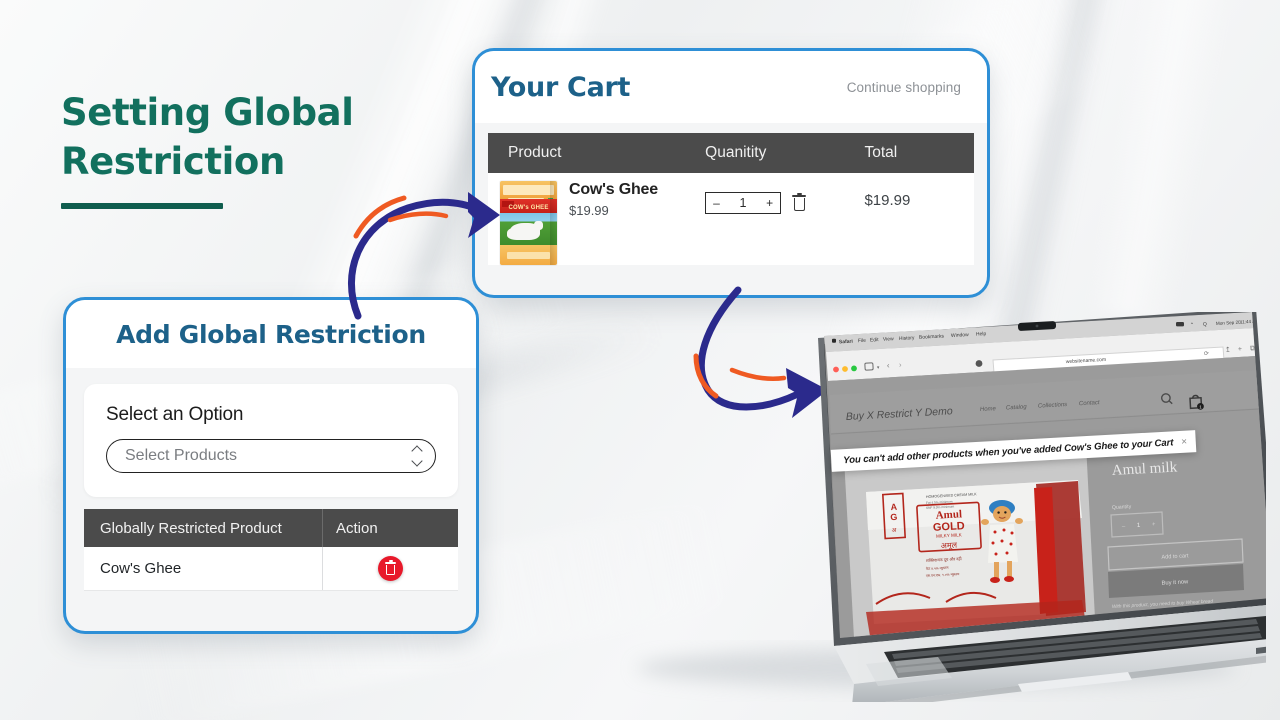 Image resolution: width=1280 pixels, height=720 pixels. I want to click on svg-text: History, so click(907, 338).